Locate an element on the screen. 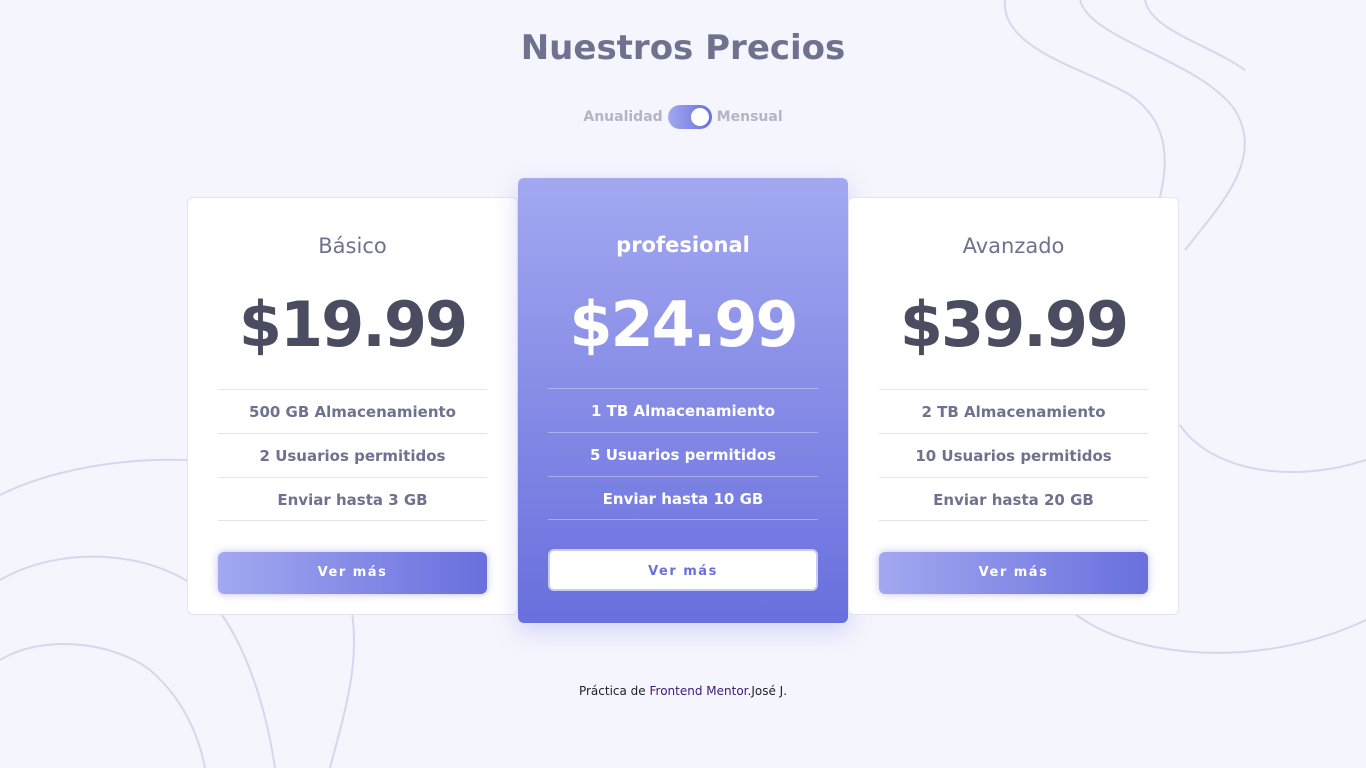 This screenshot has height=768, width=1366. billing-switch is located at coordinates (689, 117).